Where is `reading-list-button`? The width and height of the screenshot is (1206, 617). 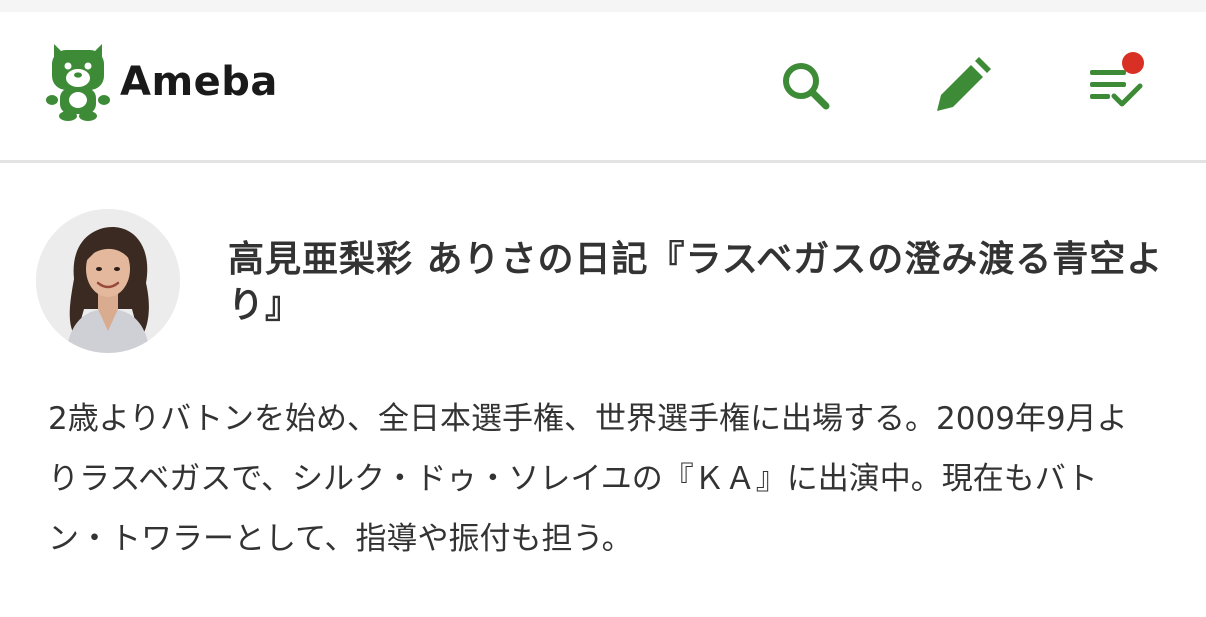
reading-list-button is located at coordinates (1116, 86).